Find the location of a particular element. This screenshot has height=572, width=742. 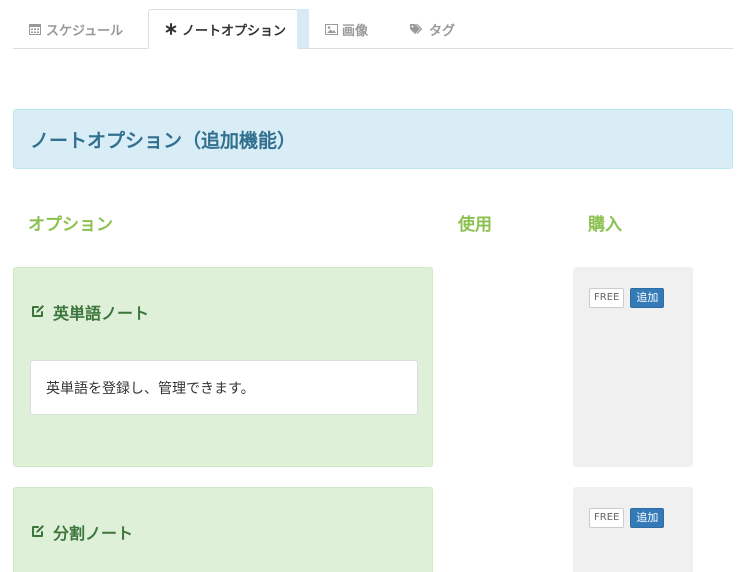

tab-schedule-label: スケジュール is located at coordinates (85, 31).